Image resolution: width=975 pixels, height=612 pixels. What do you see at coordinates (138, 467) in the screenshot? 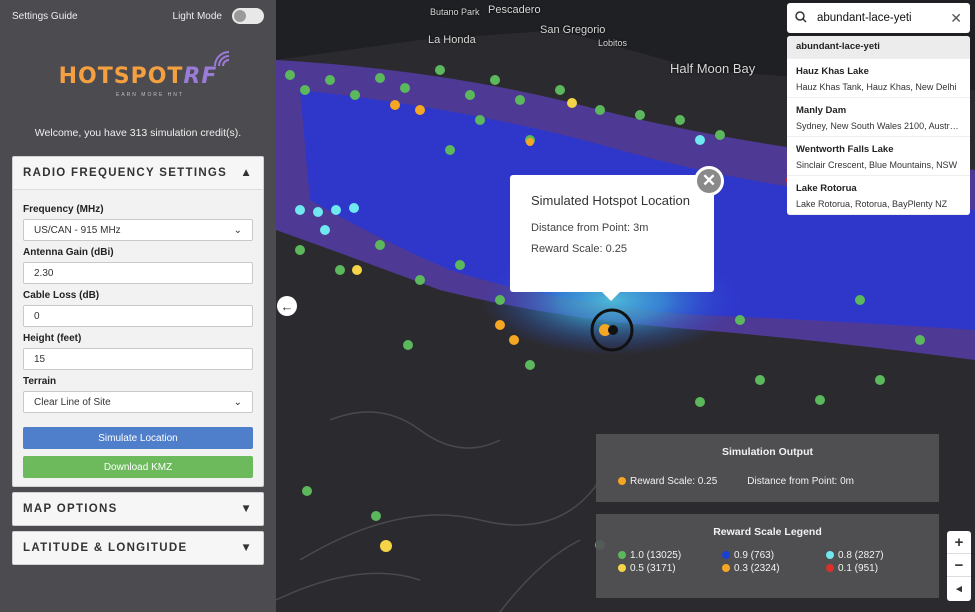
I see `download-kmz-button: Download KMZ` at bounding box center [138, 467].